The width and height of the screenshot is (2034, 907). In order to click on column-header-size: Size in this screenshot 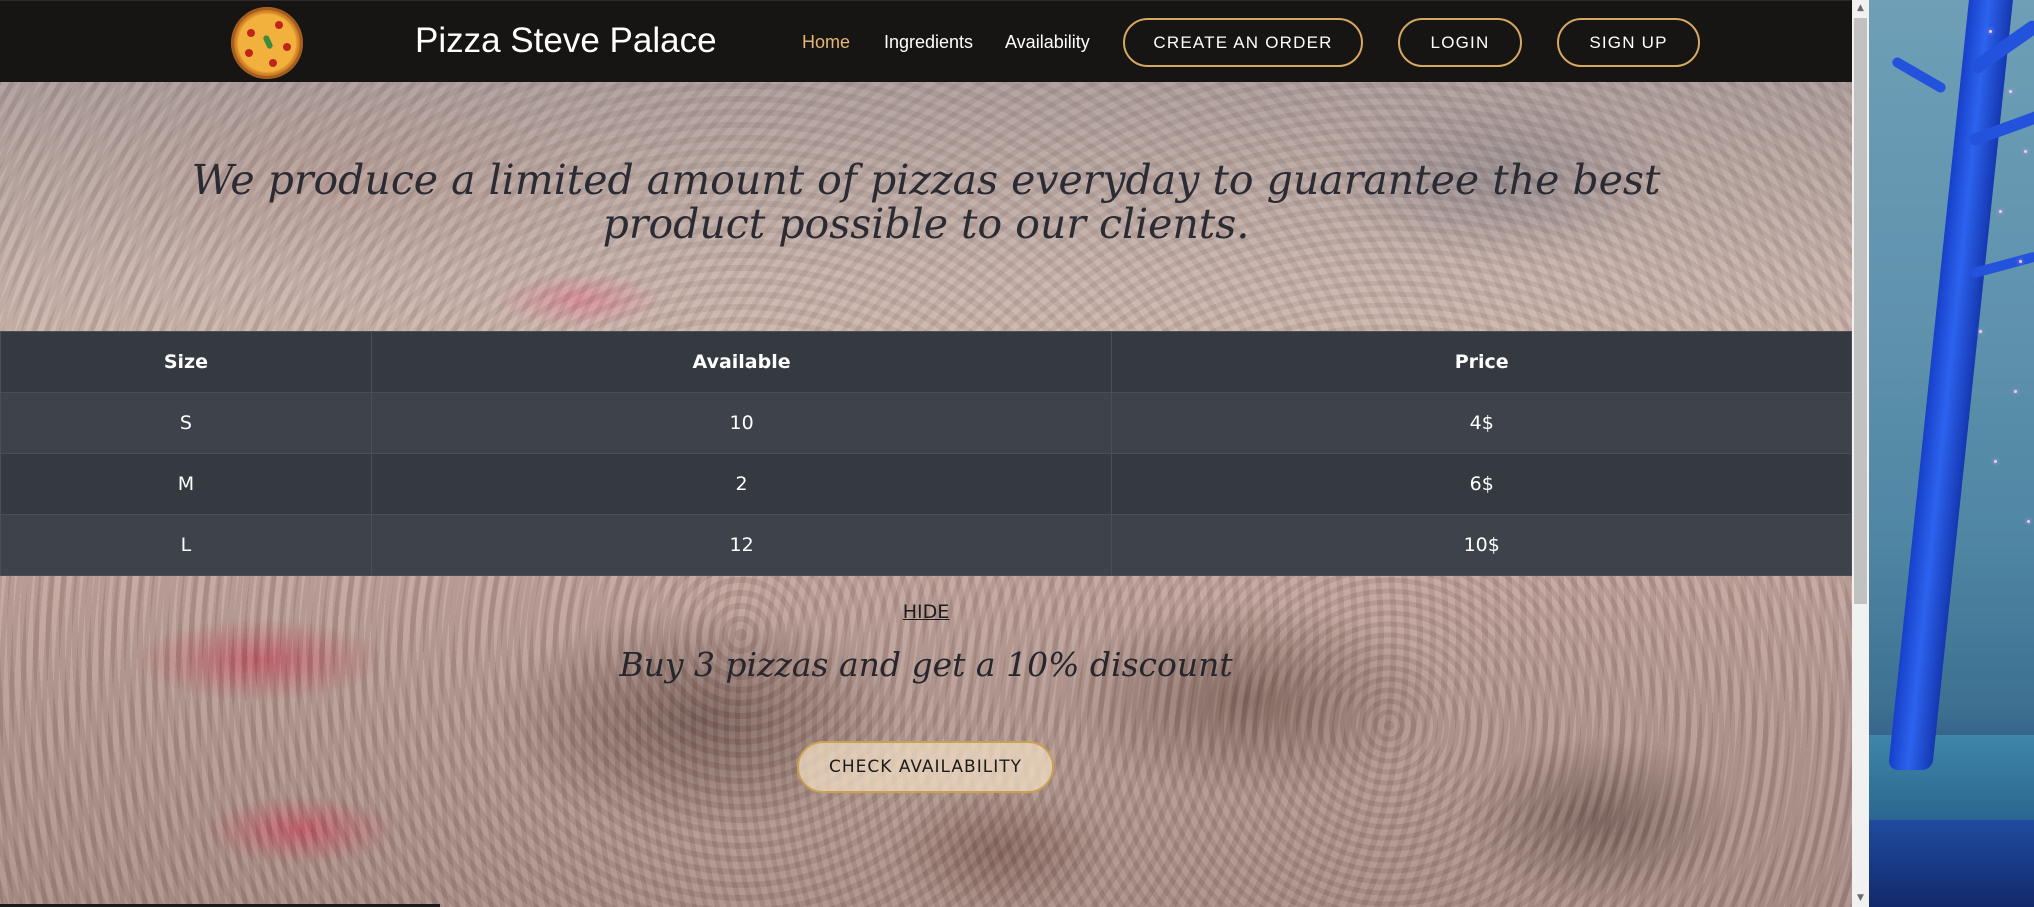, I will do `click(186, 362)`.